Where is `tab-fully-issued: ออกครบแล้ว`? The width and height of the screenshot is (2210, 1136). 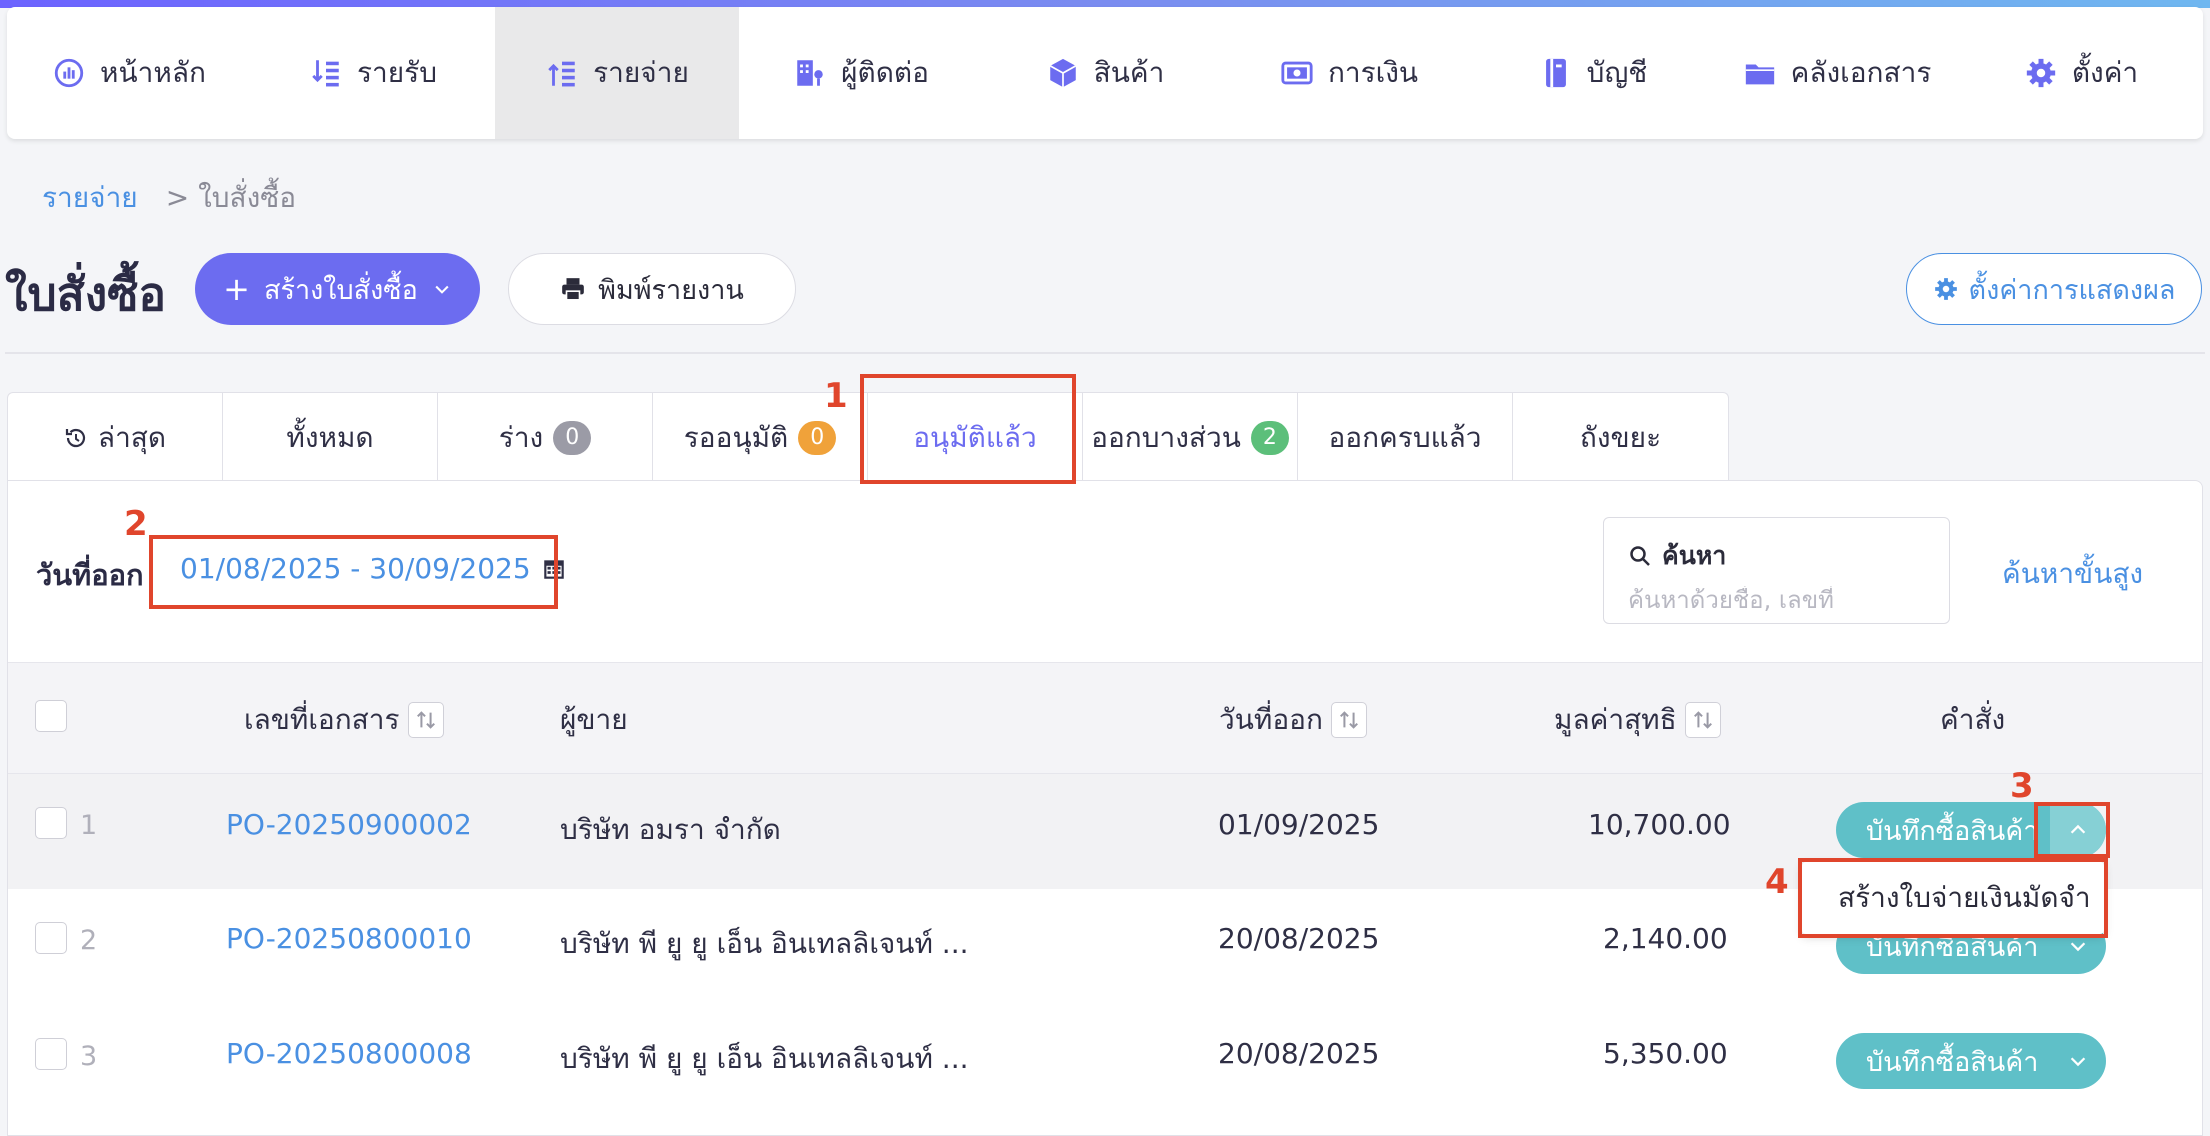
tab-fully-issued: ออกครบแล้ว is located at coordinates (1405, 437).